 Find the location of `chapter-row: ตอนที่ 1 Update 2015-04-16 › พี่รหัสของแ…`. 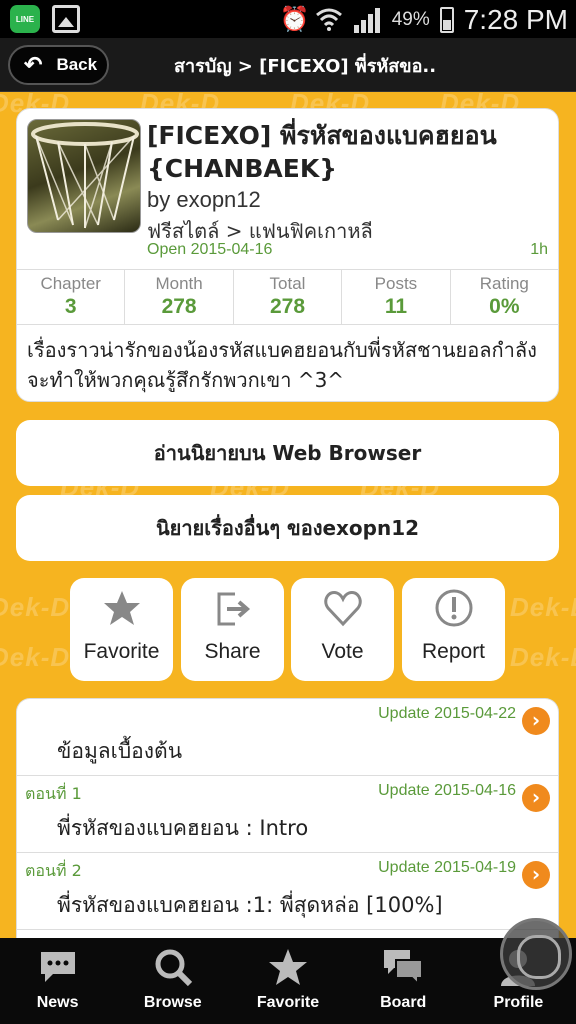

chapter-row: ตอนที่ 1 Update 2015-04-16 › พี่รหัสของแ… is located at coordinates (287, 814).